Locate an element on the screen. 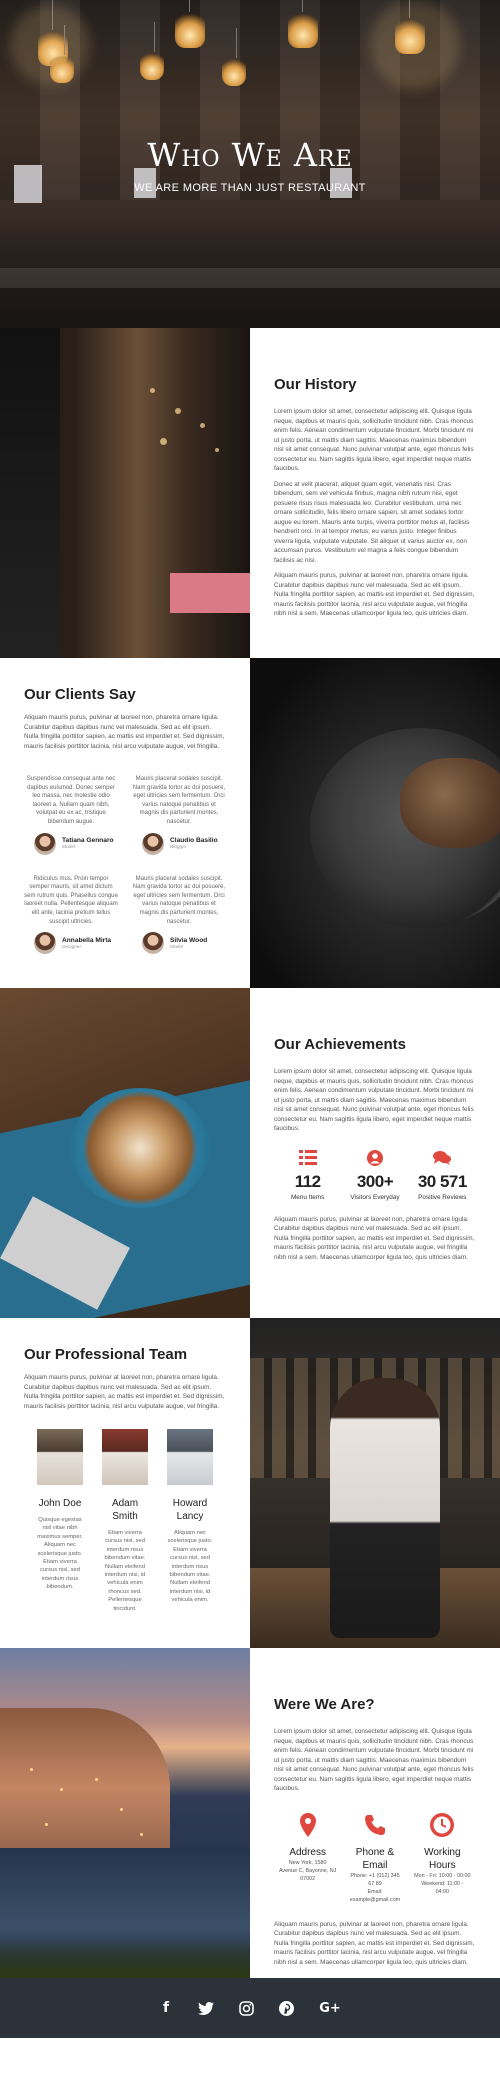 Image resolution: width=500 pixels, height=2098 pixels. author-info: Tatiana Gennaro Model is located at coordinates (88, 843).